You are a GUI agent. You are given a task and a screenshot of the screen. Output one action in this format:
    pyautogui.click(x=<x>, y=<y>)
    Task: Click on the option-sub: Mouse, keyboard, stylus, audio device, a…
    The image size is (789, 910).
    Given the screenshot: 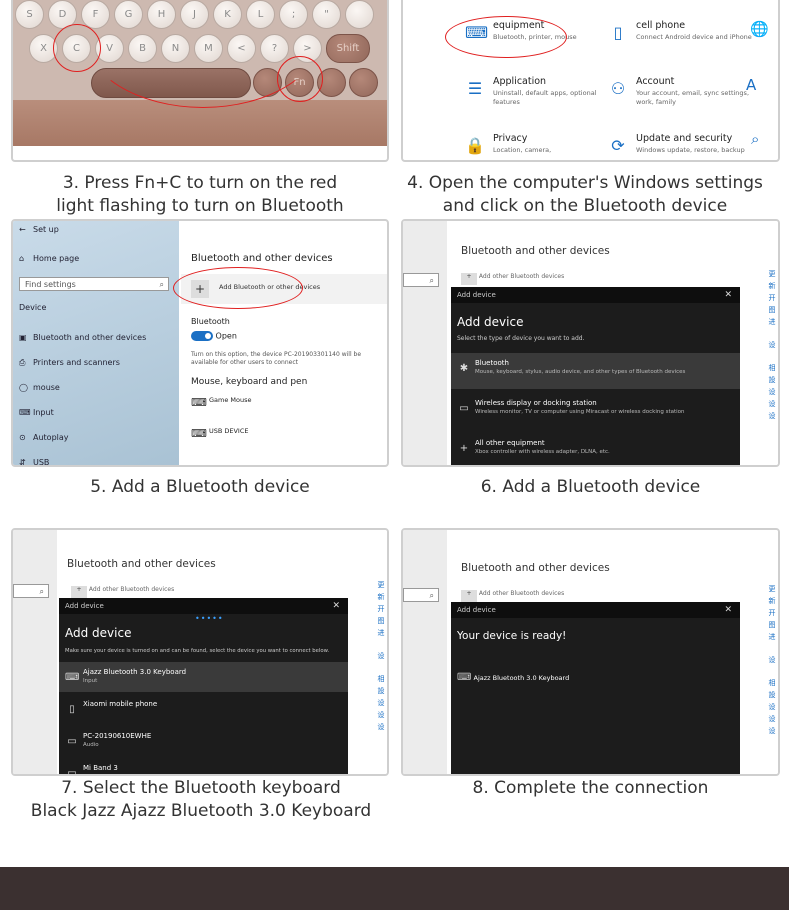 What is the action you would take?
    pyautogui.click(x=580, y=372)
    